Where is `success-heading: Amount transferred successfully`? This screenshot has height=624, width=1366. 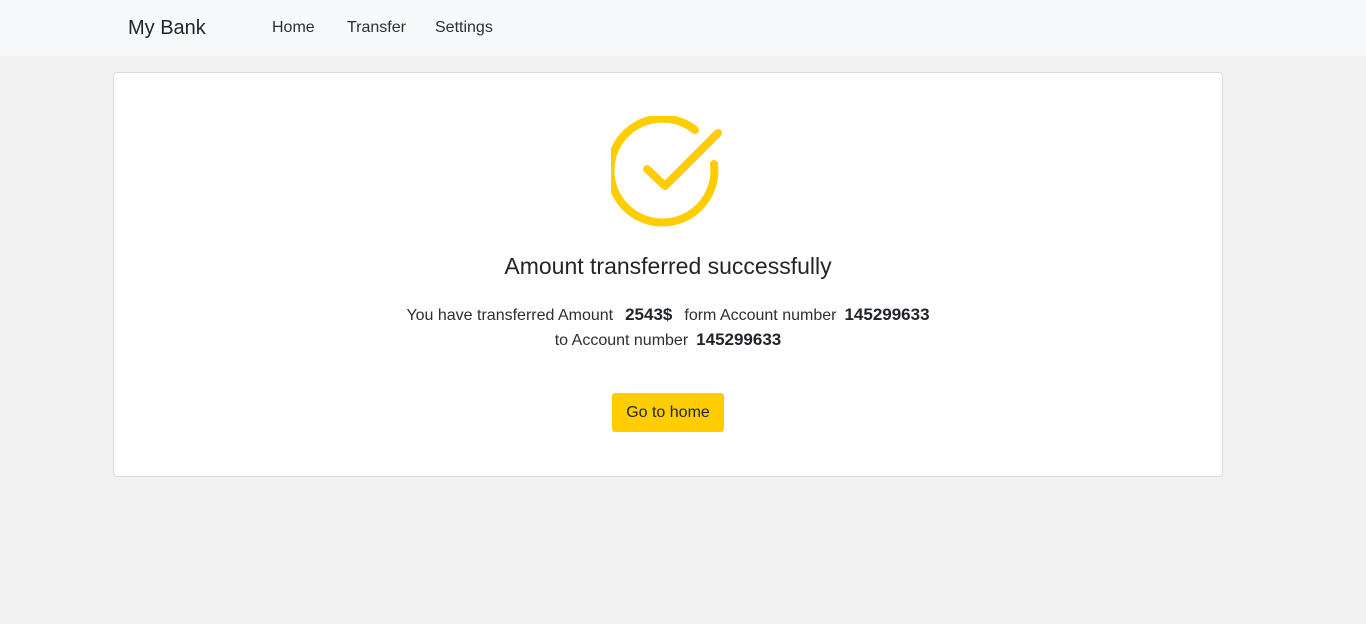 success-heading: Amount transferred successfully is located at coordinates (668, 266).